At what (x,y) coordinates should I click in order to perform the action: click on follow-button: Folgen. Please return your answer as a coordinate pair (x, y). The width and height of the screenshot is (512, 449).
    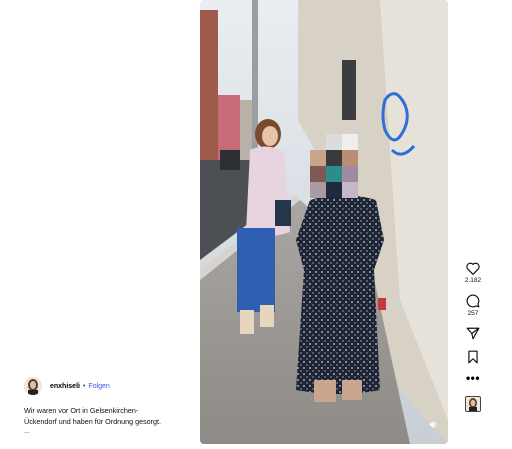
    Looking at the image, I should click on (98, 386).